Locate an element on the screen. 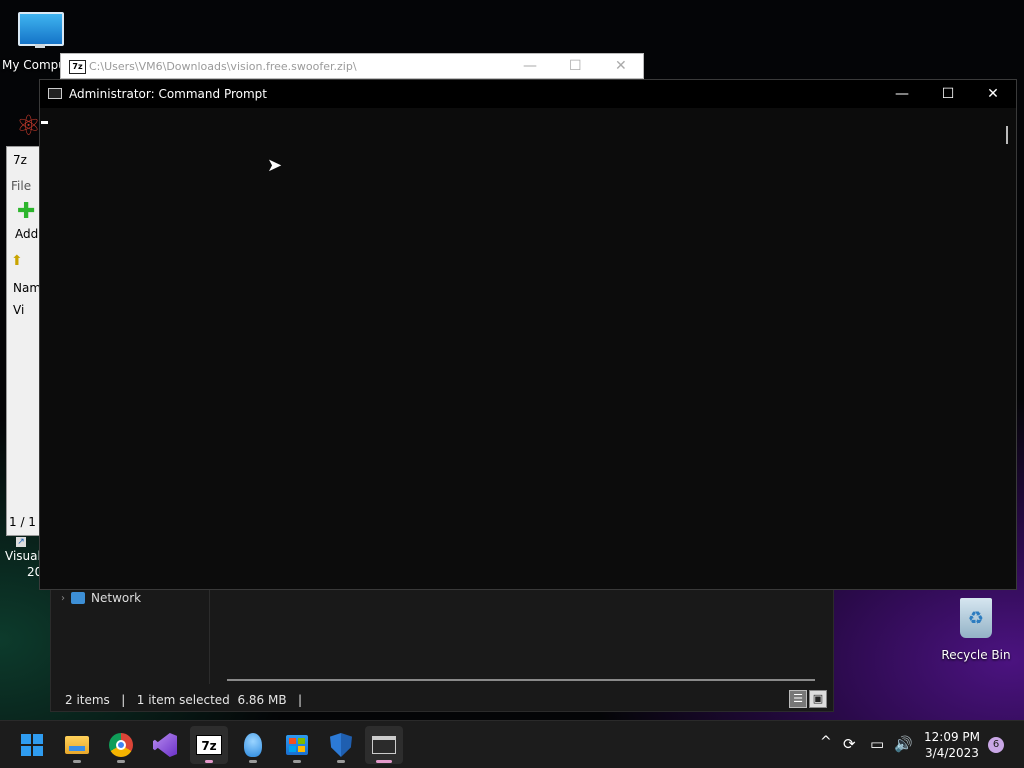 The image size is (1024, 768). lightbulb-icon is located at coordinates (253, 745).